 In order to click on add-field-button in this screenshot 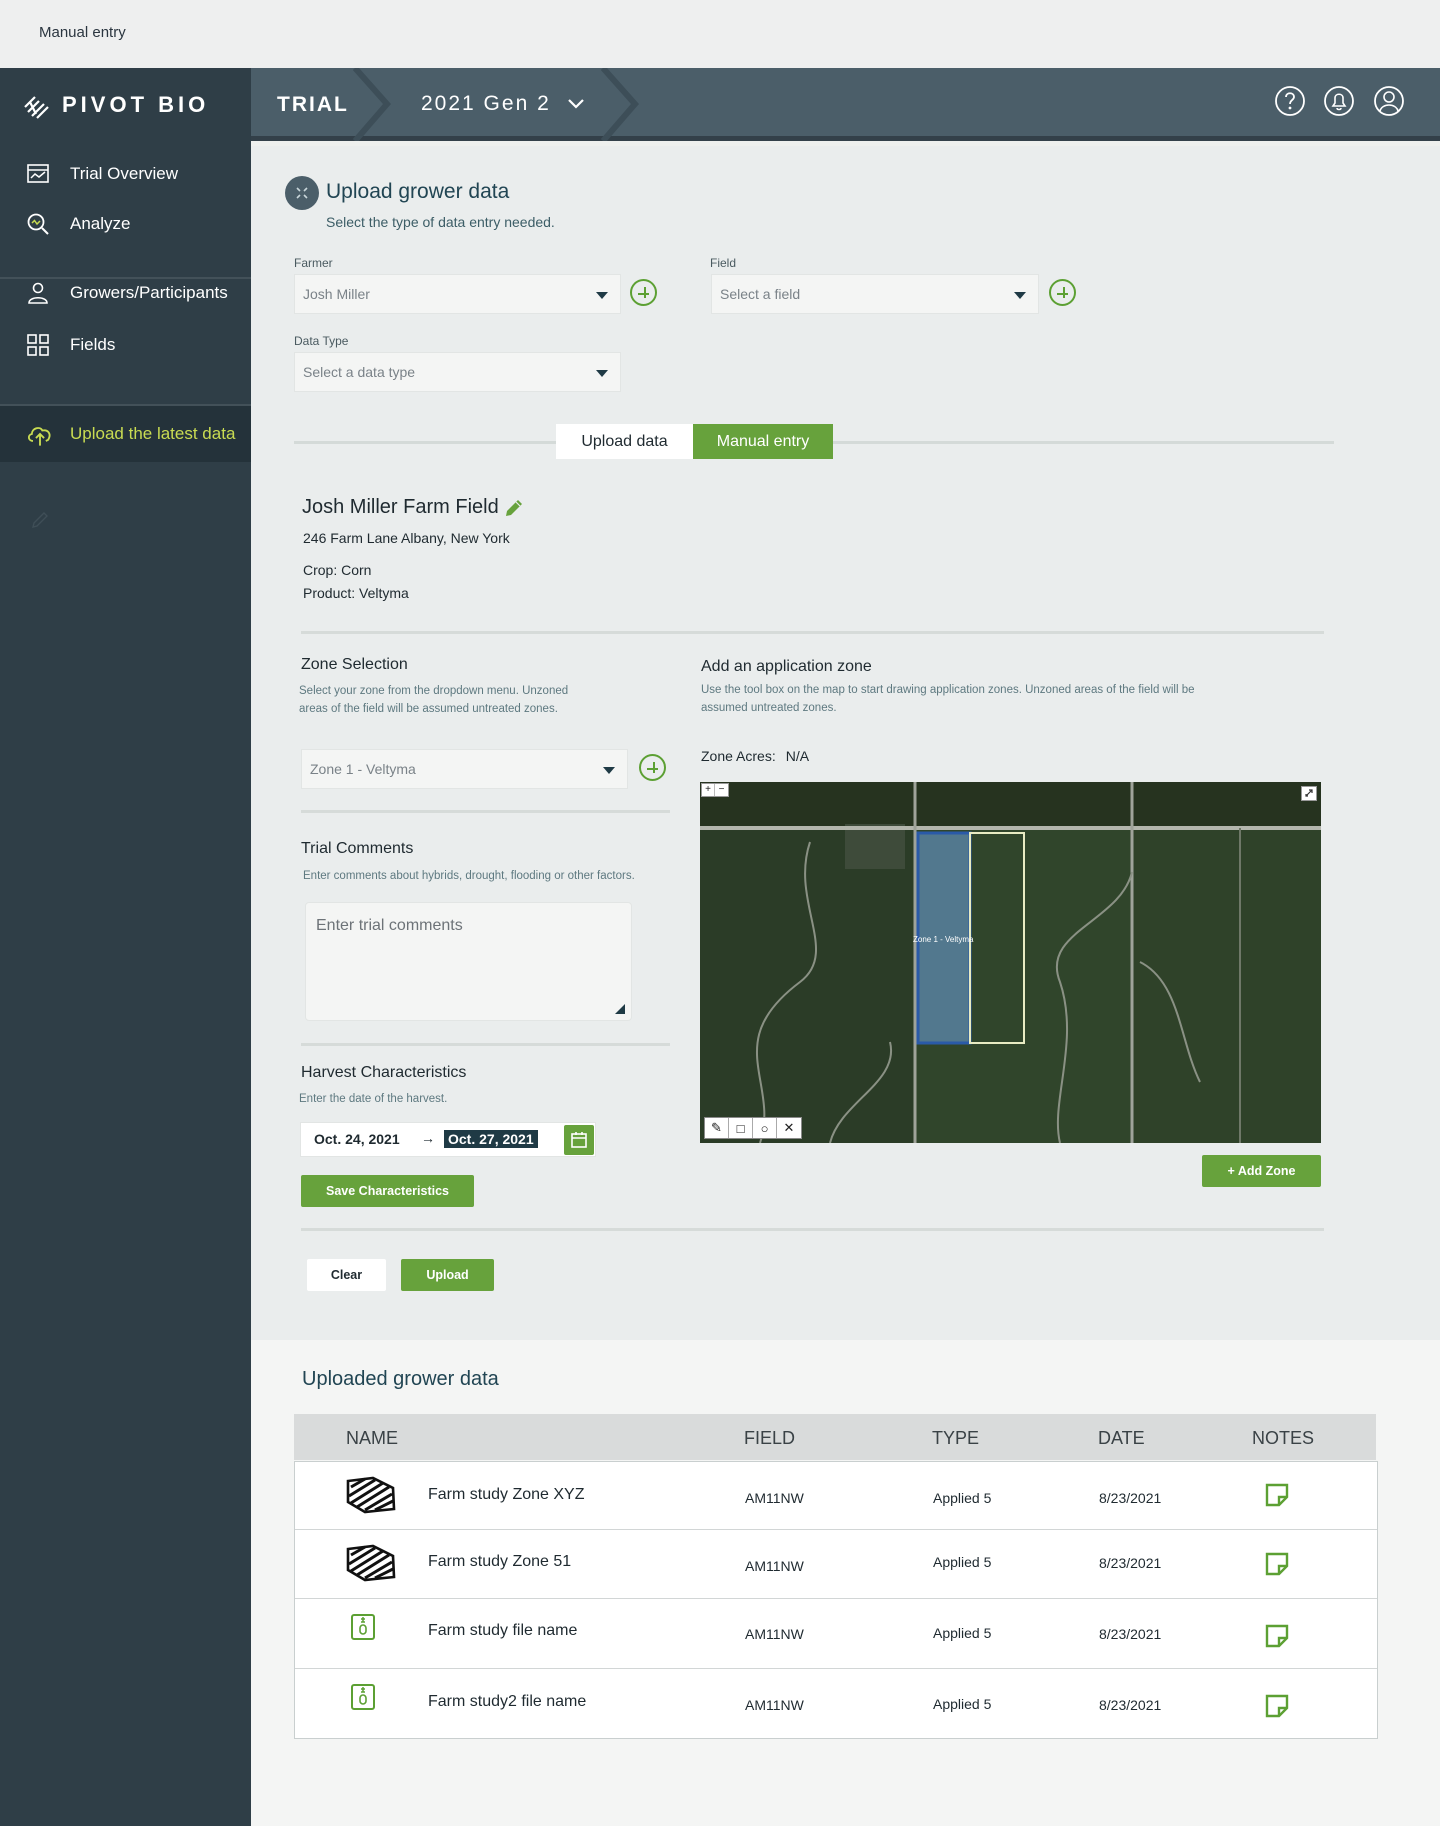, I will do `click(1062, 292)`.